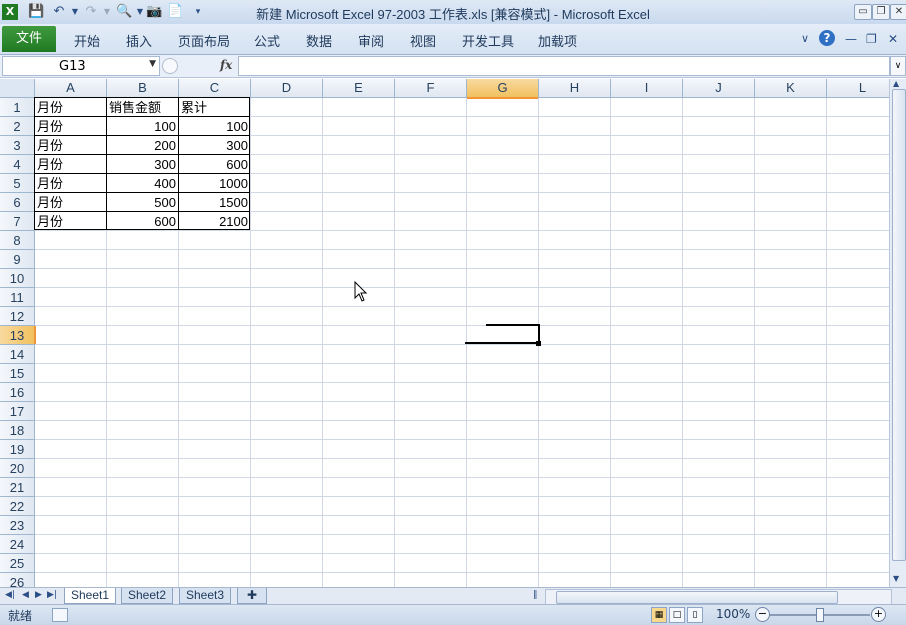 This screenshot has height=625, width=906. I want to click on tab-page-layout: 页面布局, so click(204, 40).